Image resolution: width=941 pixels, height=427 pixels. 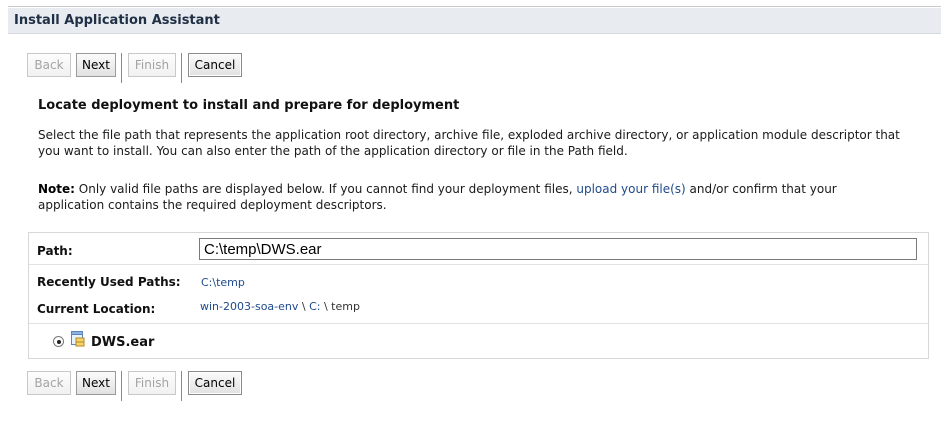 What do you see at coordinates (558, 249) in the screenshot?
I see `path-input` at bounding box center [558, 249].